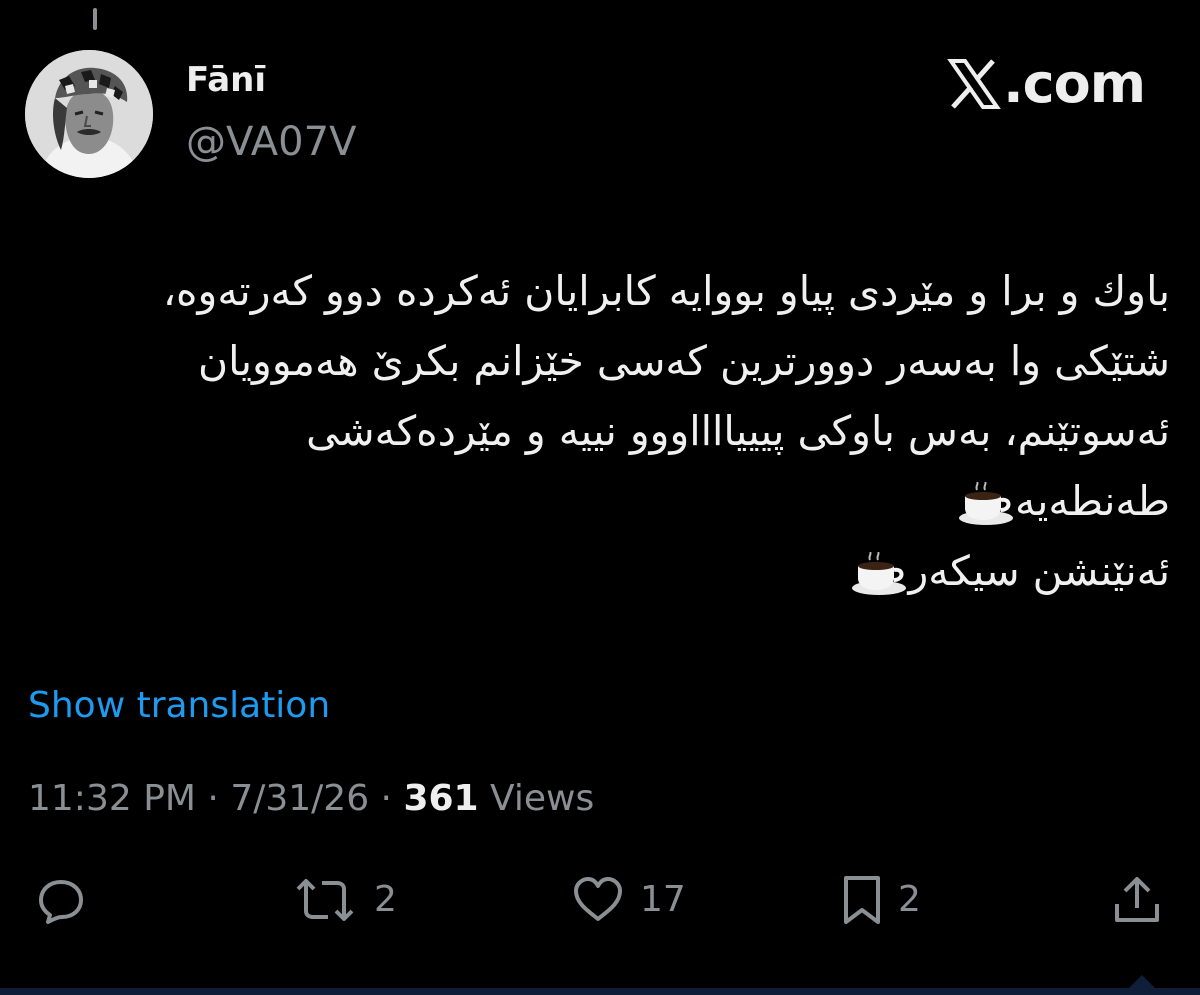 The image size is (1200, 995). Describe the element at coordinates (112, 798) in the screenshot. I see `tweet-time: 11:32 PM` at that location.